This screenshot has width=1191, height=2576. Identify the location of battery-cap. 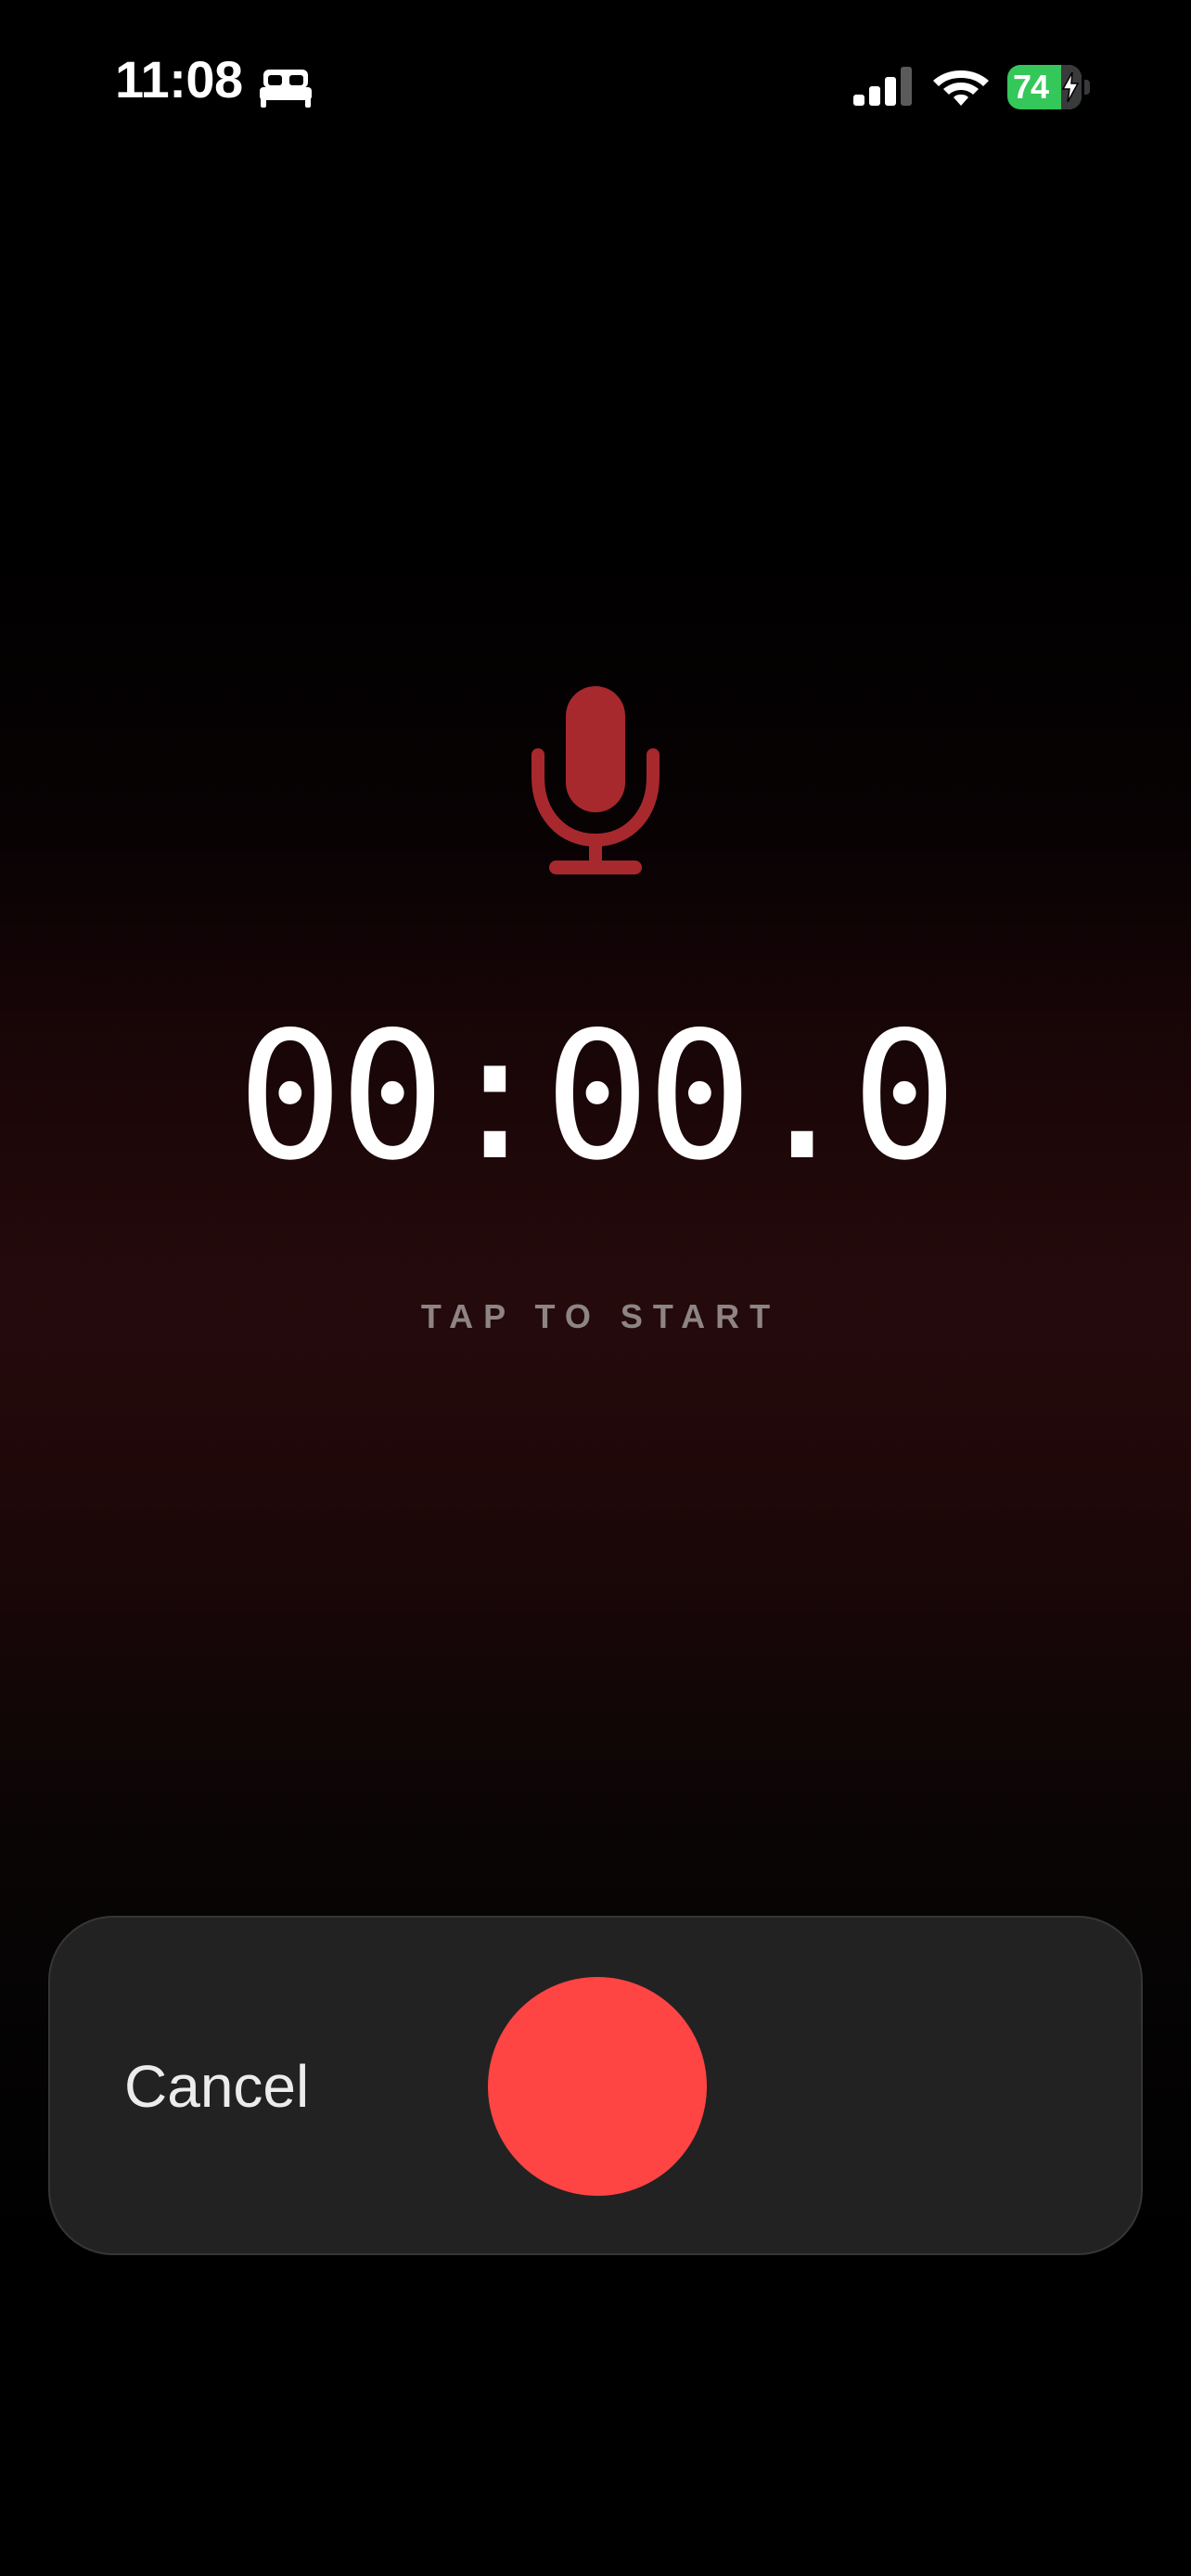
(1087, 87).